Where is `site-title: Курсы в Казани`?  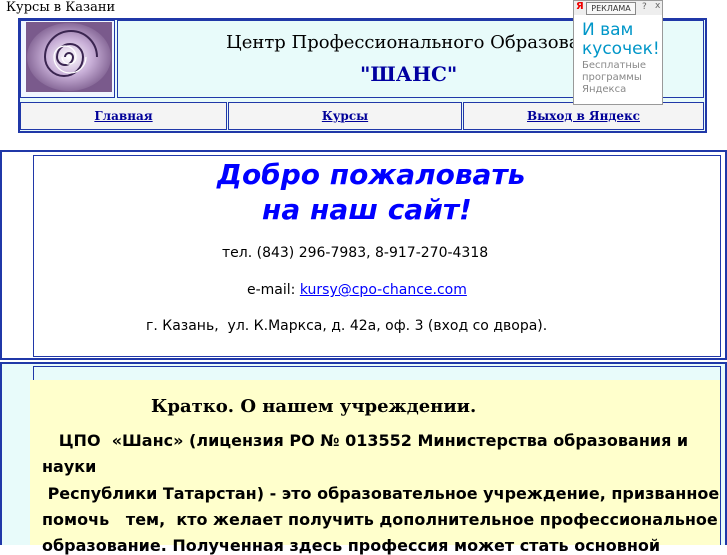 site-title: Курсы в Казани is located at coordinates (61, 7).